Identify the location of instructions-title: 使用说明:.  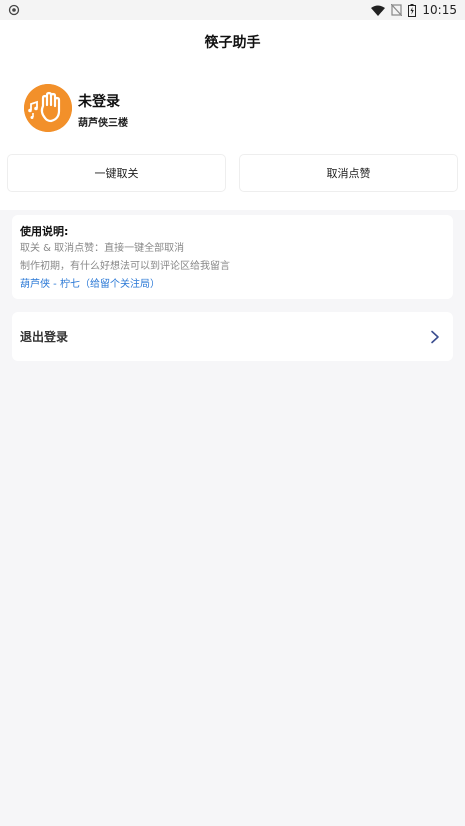
(44, 231).